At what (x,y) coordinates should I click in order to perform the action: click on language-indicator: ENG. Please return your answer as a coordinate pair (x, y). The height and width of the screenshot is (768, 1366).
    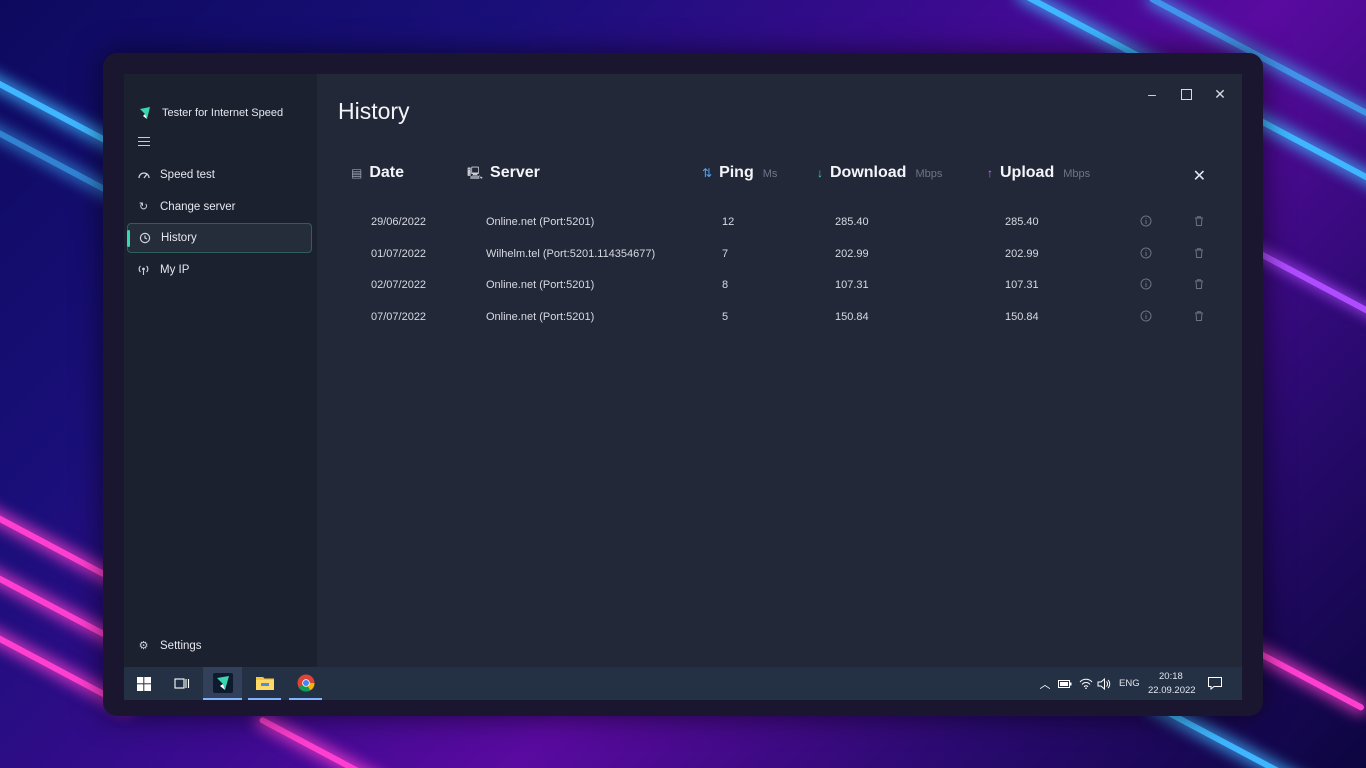
    Looking at the image, I should click on (1129, 683).